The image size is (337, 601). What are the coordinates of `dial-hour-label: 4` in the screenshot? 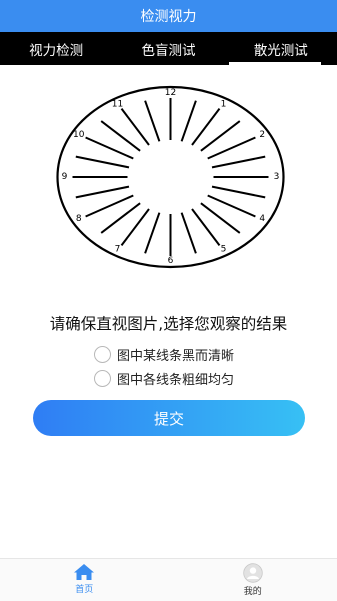 It's located at (262, 219).